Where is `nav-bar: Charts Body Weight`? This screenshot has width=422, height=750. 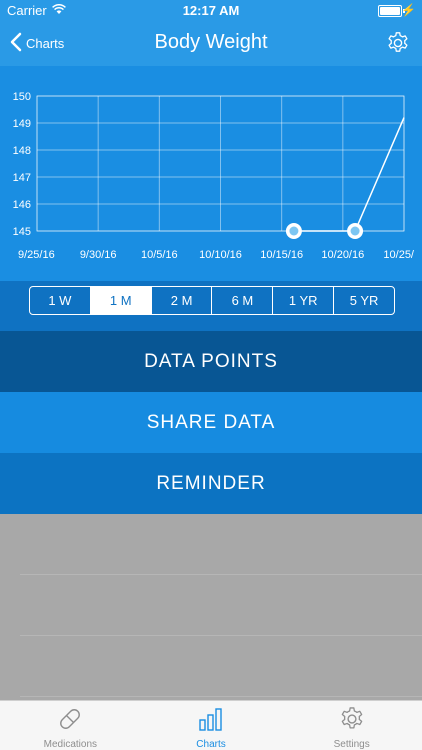 nav-bar: Charts Body Weight is located at coordinates (211, 44).